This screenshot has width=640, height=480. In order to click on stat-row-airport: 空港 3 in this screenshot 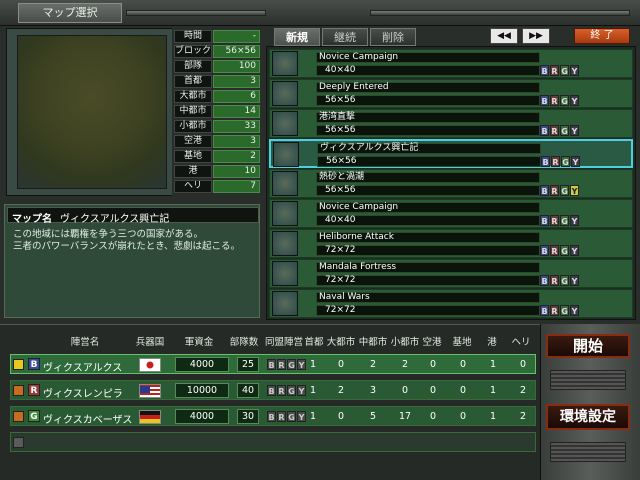, I will do `click(217, 142)`.